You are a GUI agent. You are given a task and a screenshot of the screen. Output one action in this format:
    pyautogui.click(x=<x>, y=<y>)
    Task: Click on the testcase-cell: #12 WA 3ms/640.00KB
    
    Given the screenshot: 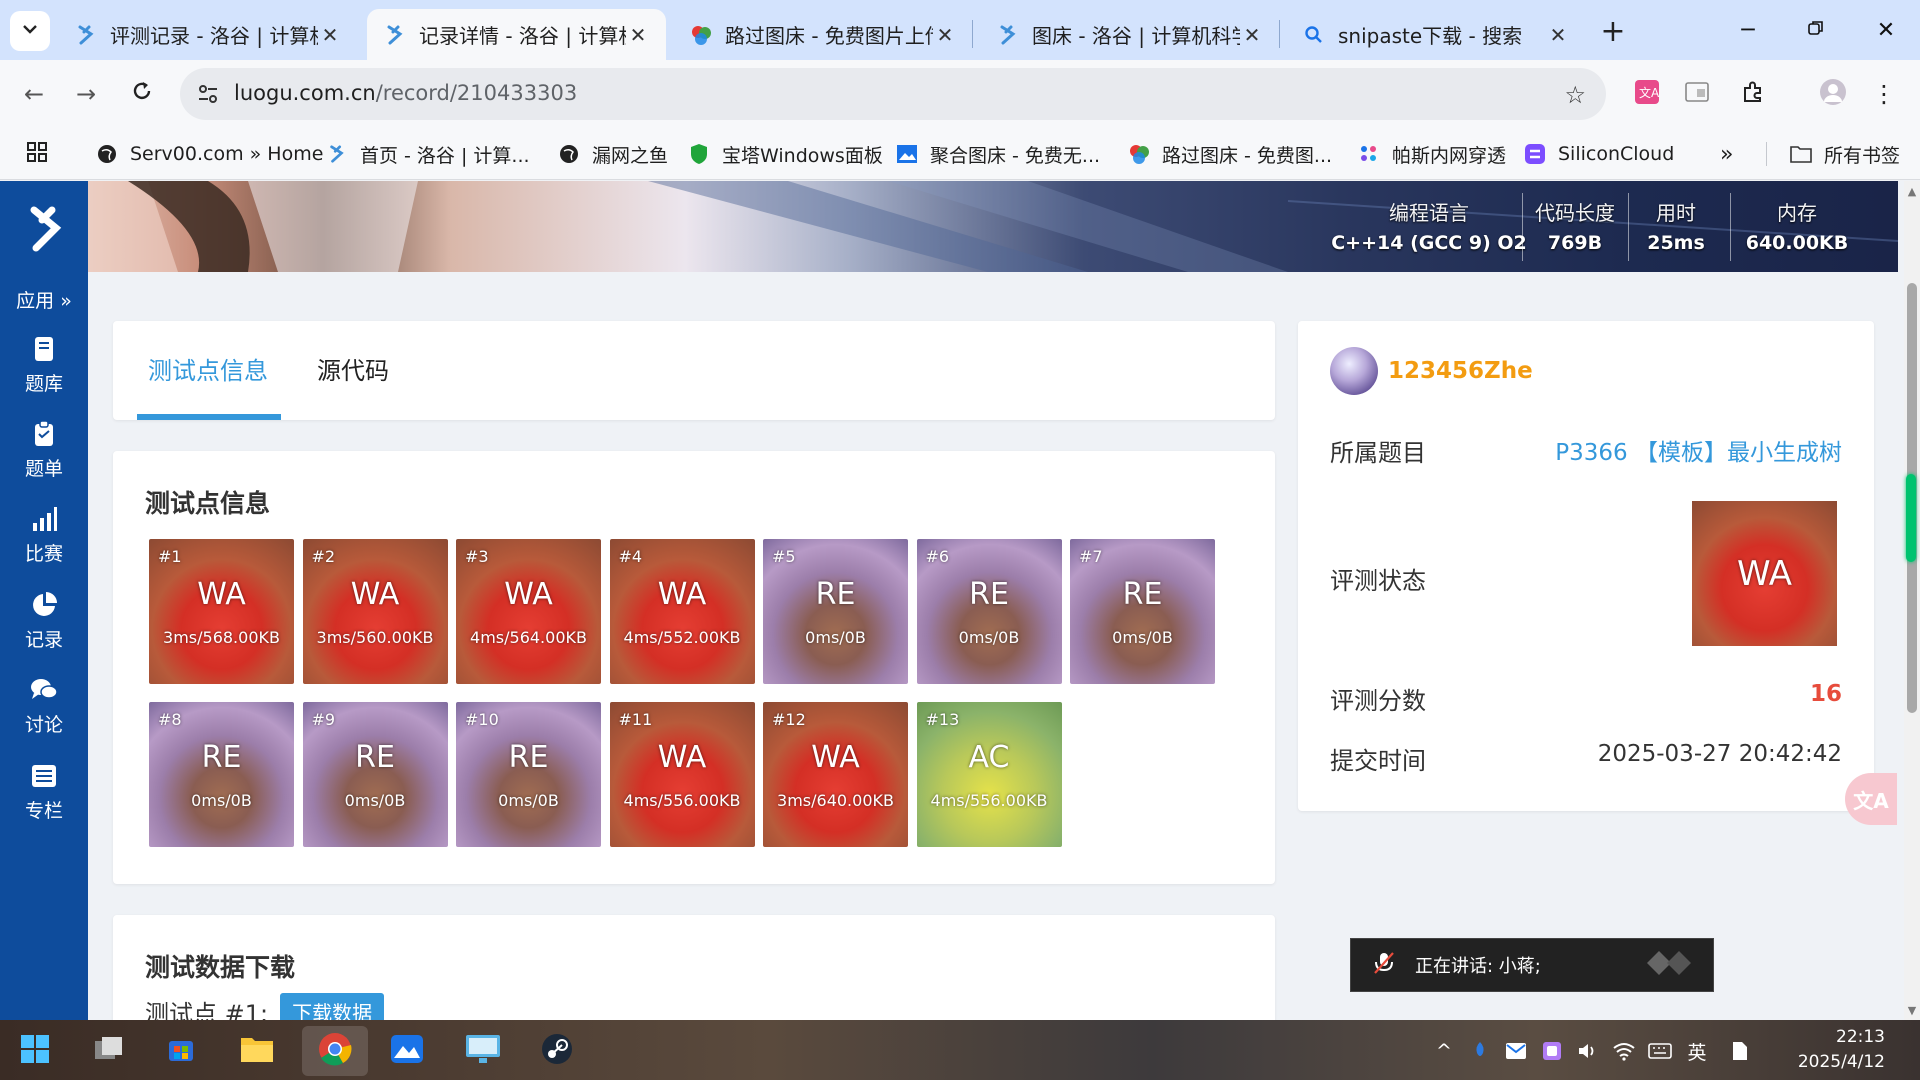 What is the action you would take?
    pyautogui.click(x=835, y=774)
    